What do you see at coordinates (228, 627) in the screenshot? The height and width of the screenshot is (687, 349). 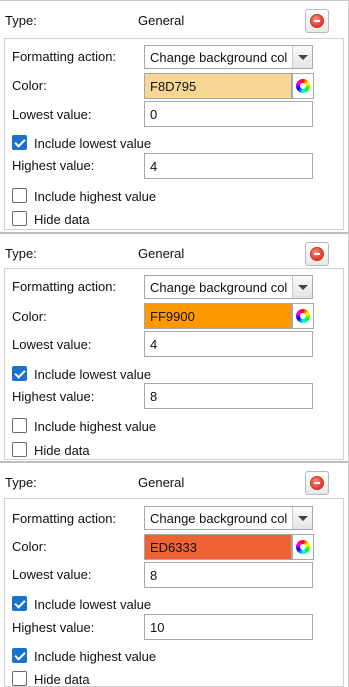 I see `highest-value-input: 10` at bounding box center [228, 627].